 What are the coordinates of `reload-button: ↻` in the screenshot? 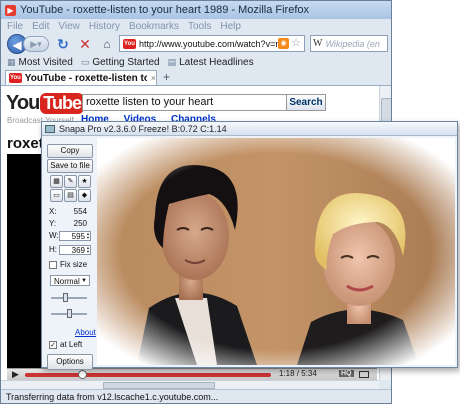 It's located at (63, 44).